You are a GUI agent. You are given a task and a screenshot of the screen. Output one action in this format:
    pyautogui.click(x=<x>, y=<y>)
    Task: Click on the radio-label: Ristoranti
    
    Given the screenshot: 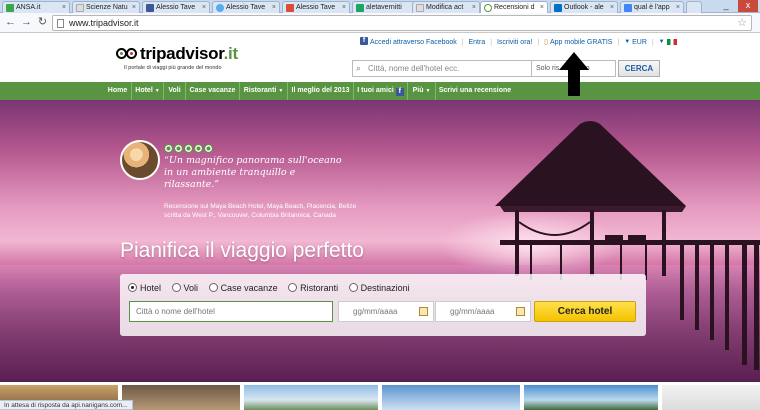 What is the action you would take?
    pyautogui.click(x=319, y=288)
    